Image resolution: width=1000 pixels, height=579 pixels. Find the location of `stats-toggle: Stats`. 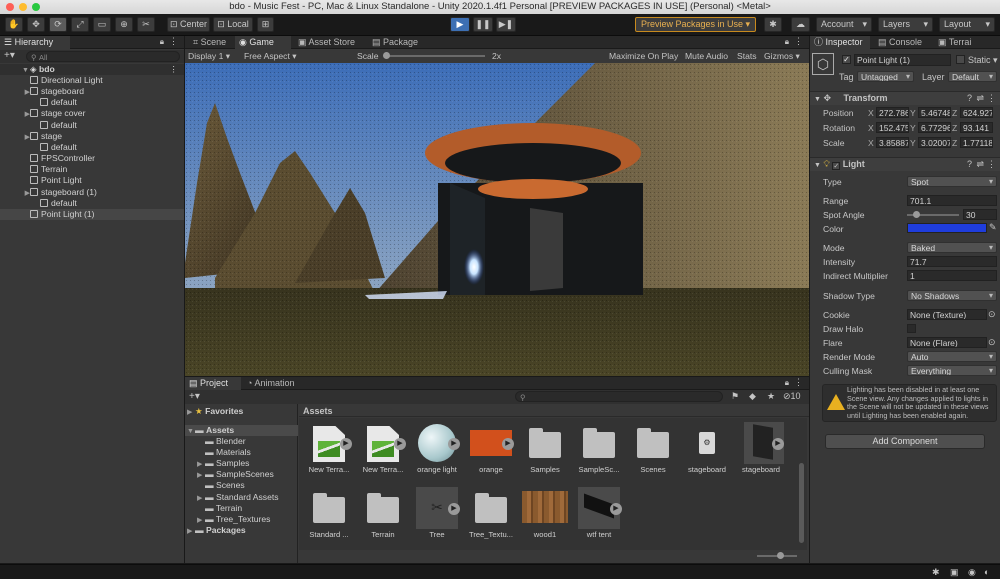

stats-toggle: Stats is located at coordinates (747, 56).